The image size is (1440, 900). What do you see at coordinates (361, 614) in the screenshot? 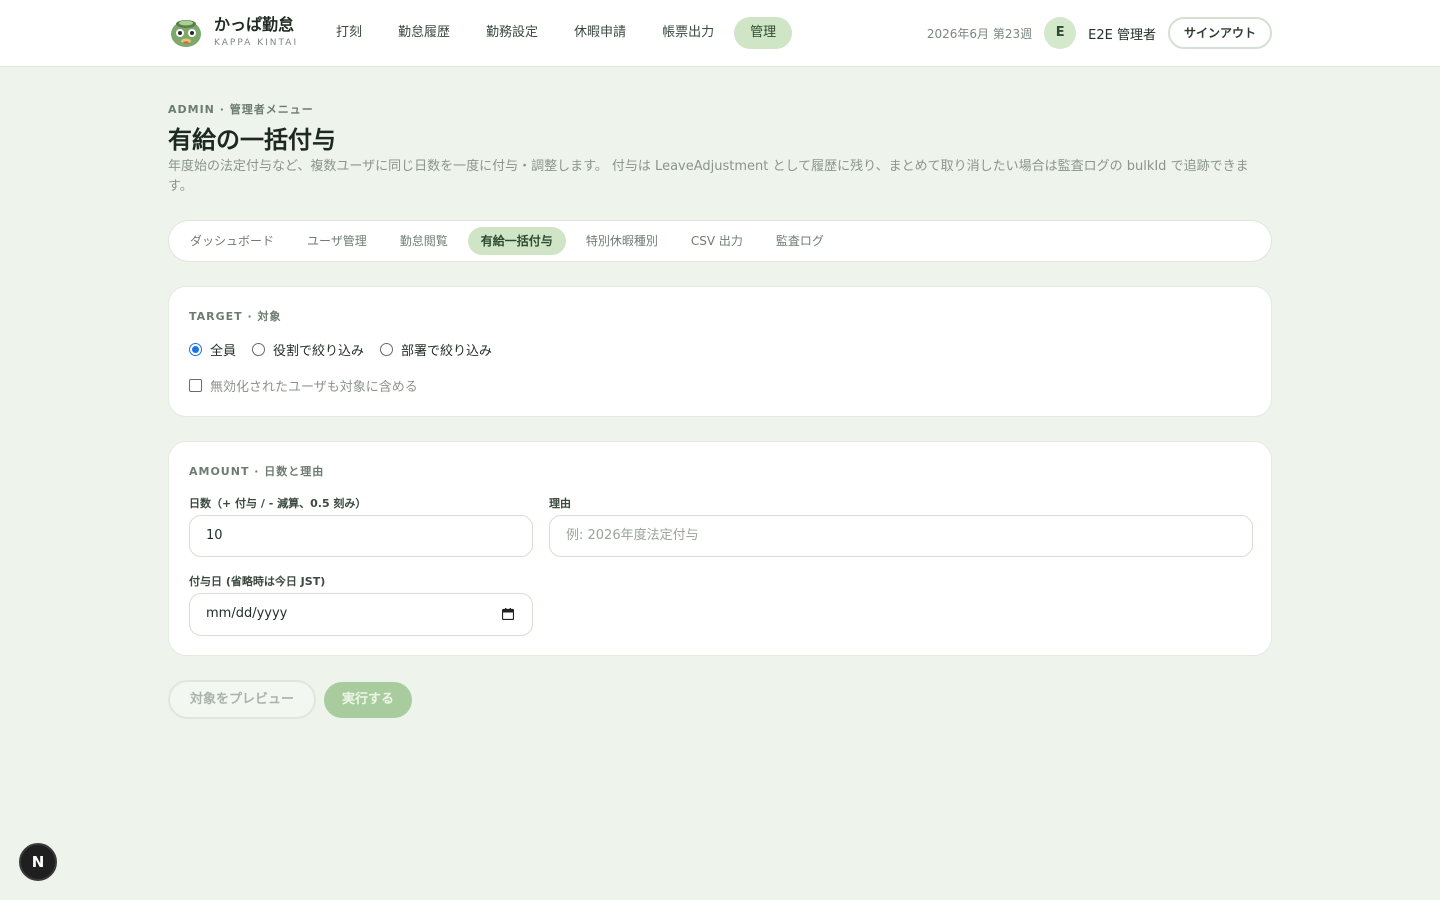
I see `grant-date-input: mm/dd/yyyy` at bounding box center [361, 614].